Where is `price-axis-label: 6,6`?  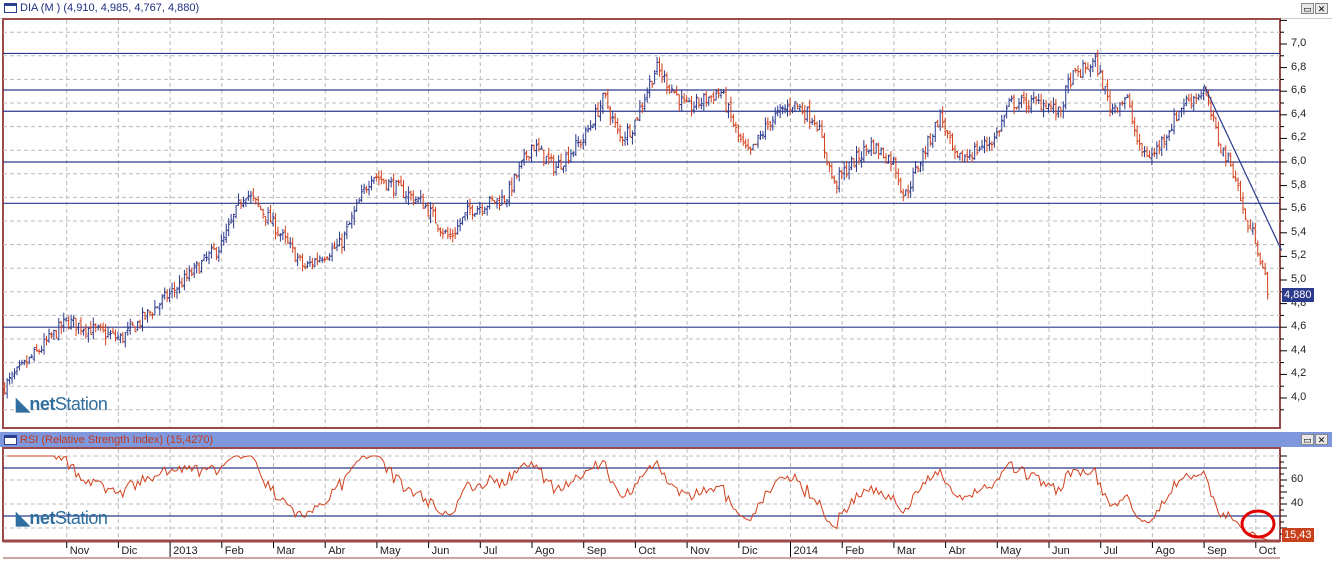
price-axis-label: 6,6 is located at coordinates (1299, 90).